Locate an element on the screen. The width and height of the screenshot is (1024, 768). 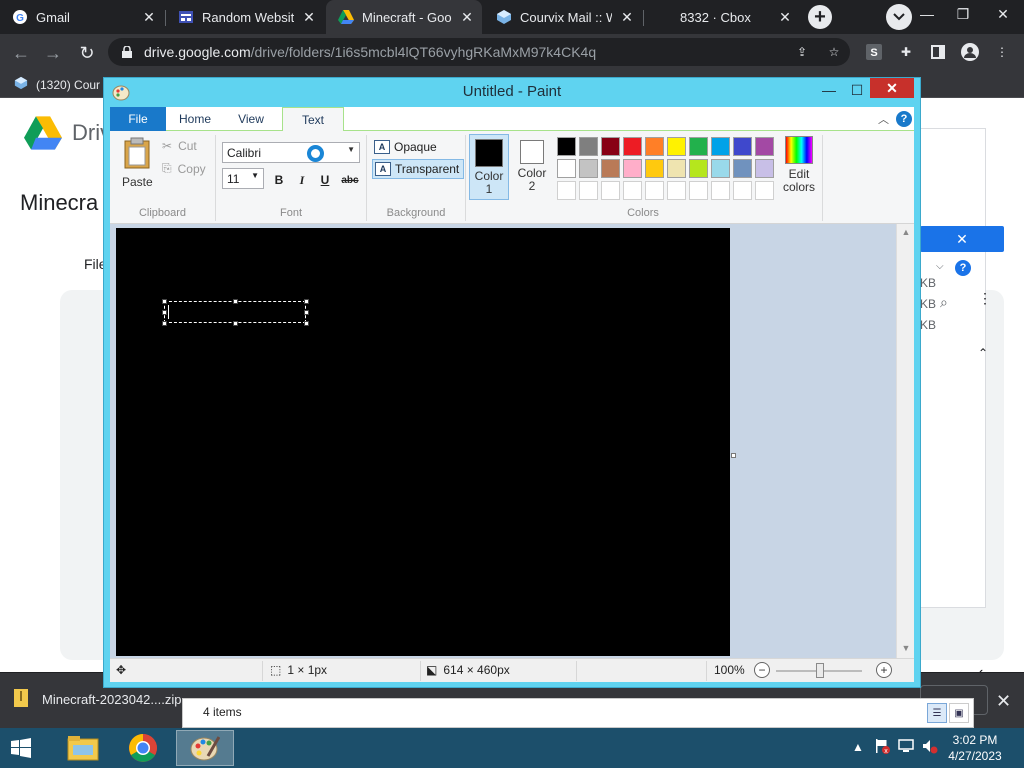
italic-button: I is located at coordinates (302, 180).